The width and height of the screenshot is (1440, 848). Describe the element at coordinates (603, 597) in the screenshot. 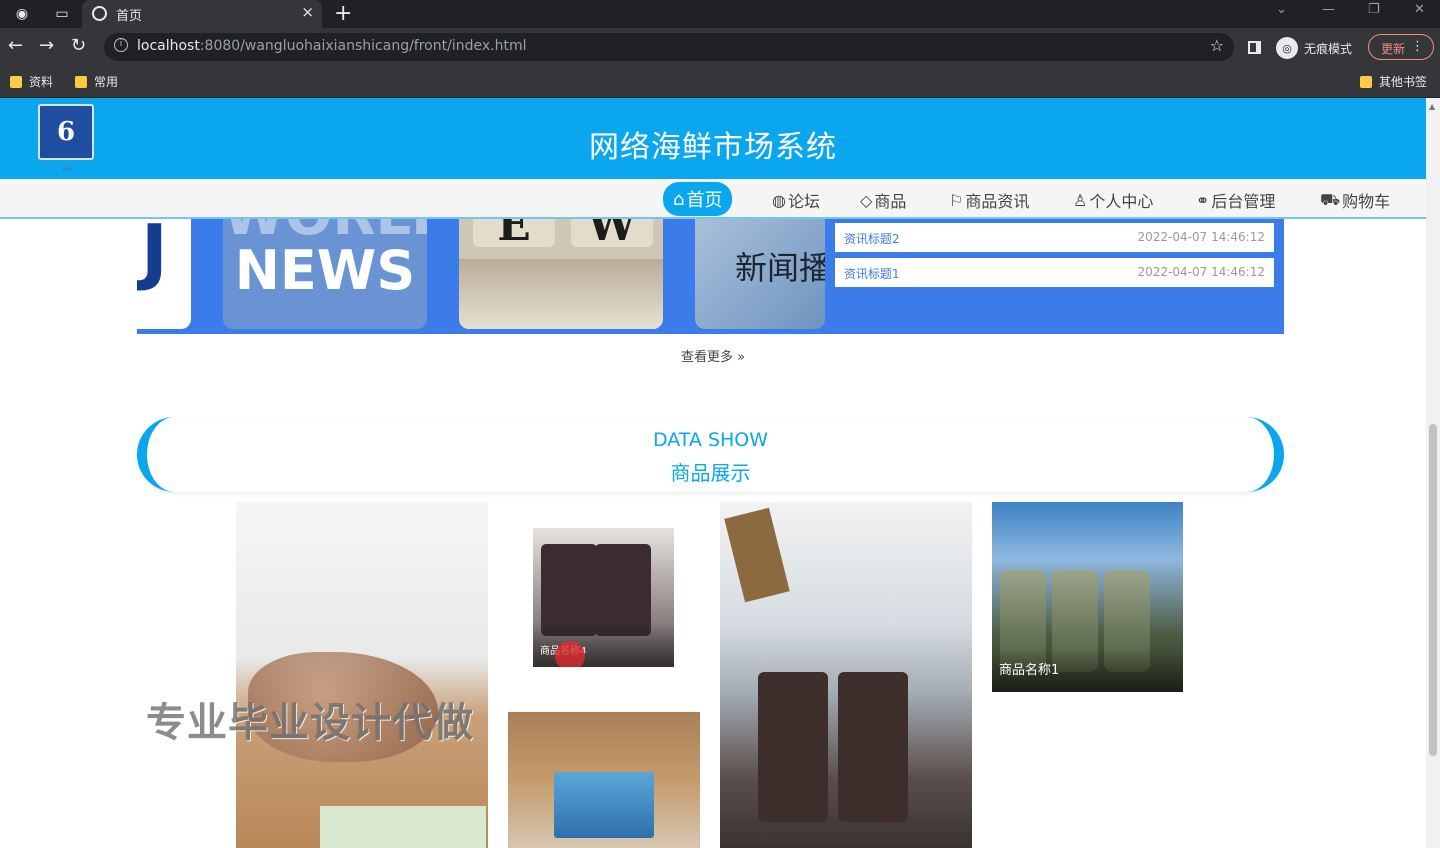

I see `product-card: 商品名称4` at that location.